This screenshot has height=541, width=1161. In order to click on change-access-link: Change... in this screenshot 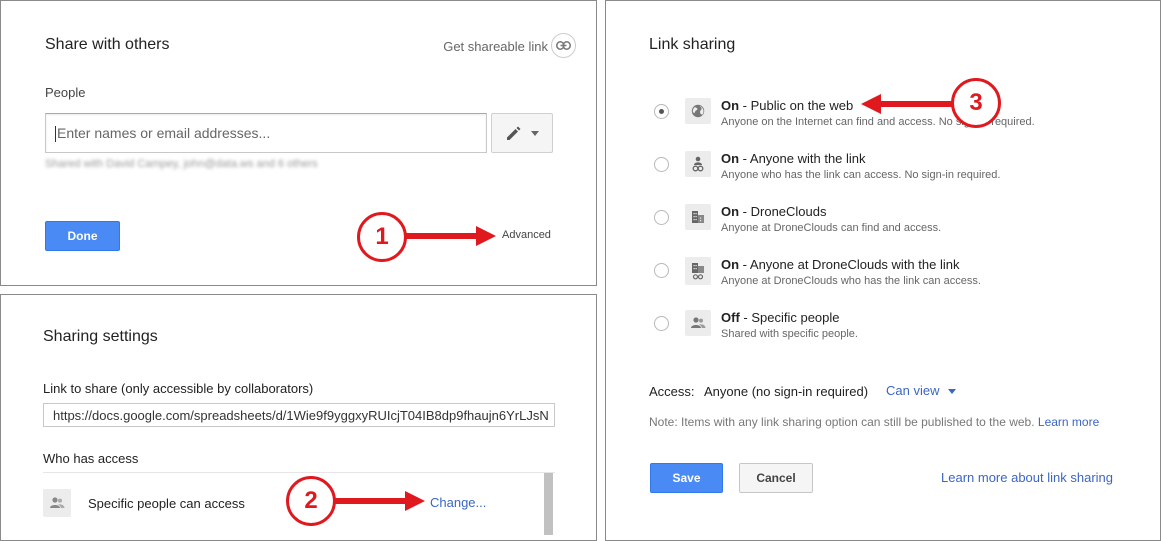, I will do `click(458, 502)`.